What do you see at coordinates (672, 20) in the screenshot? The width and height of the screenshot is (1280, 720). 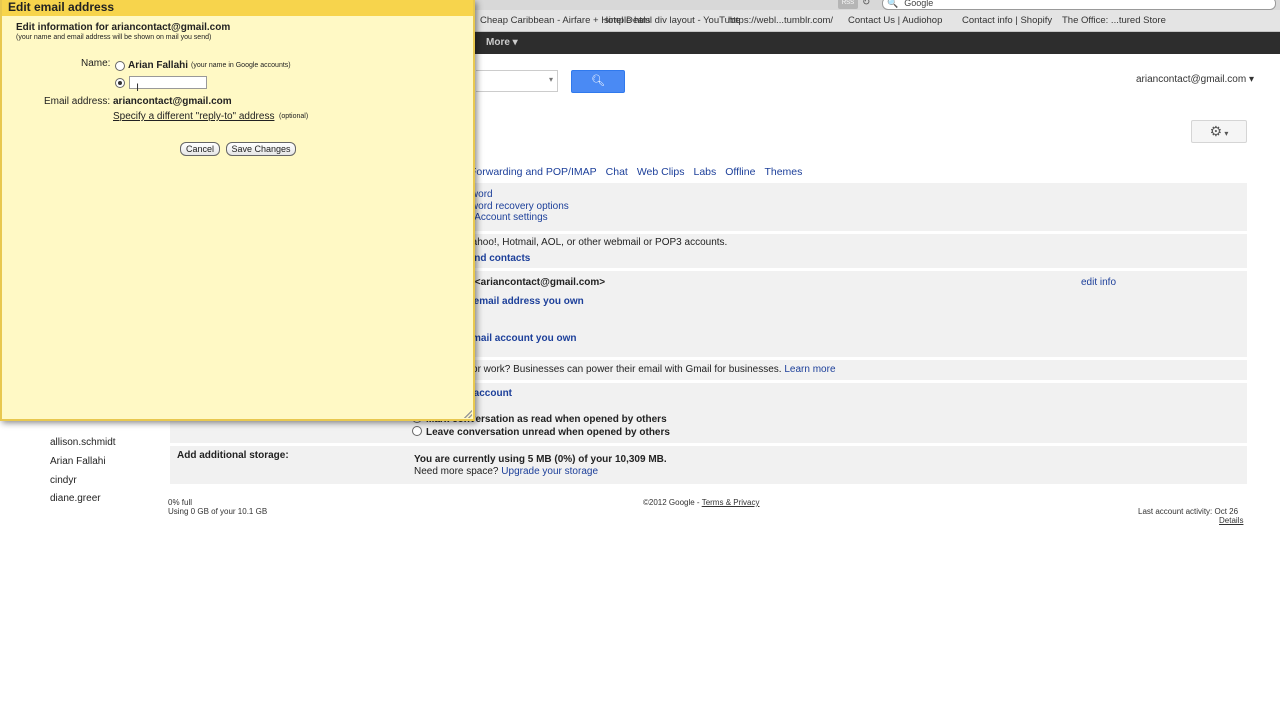 I see `bookmark-item: simple html div layout - YouTube` at bounding box center [672, 20].